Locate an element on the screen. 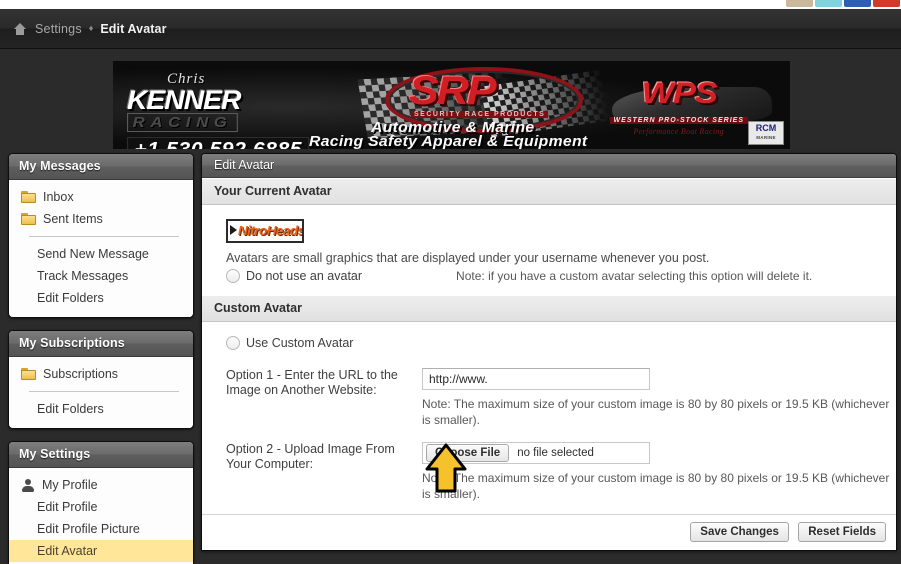 This screenshot has height=564, width=901. sidebar-item-my-profile: My Profile is located at coordinates (101, 485).